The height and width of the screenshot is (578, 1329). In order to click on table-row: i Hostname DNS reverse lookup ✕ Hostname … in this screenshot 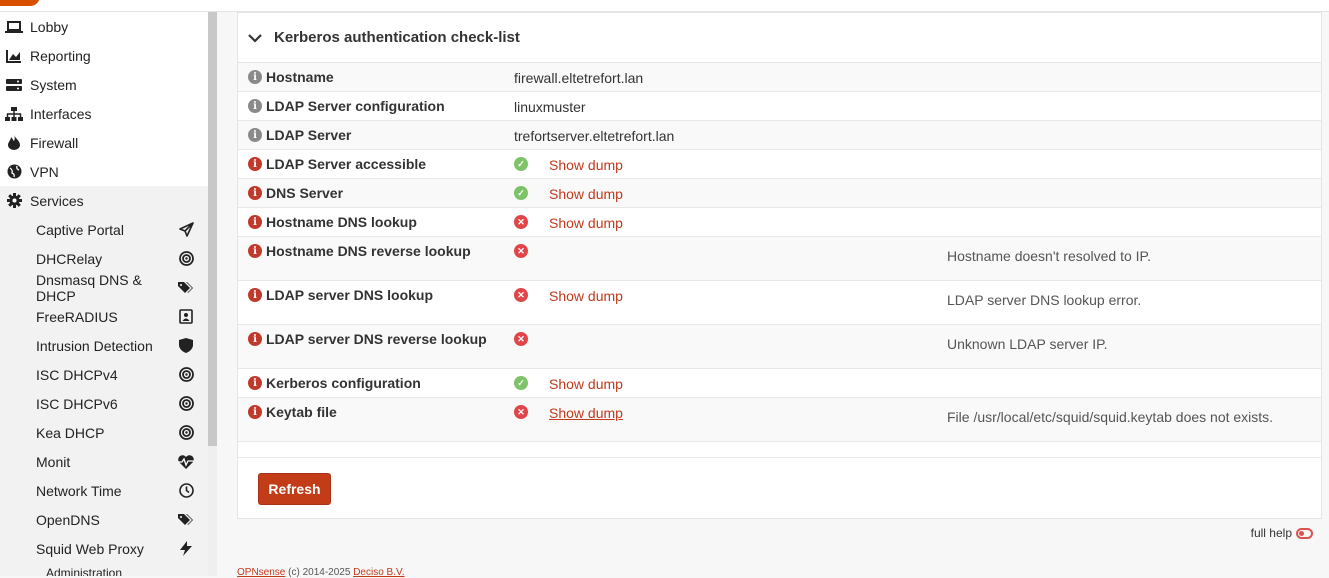, I will do `click(779, 259)`.